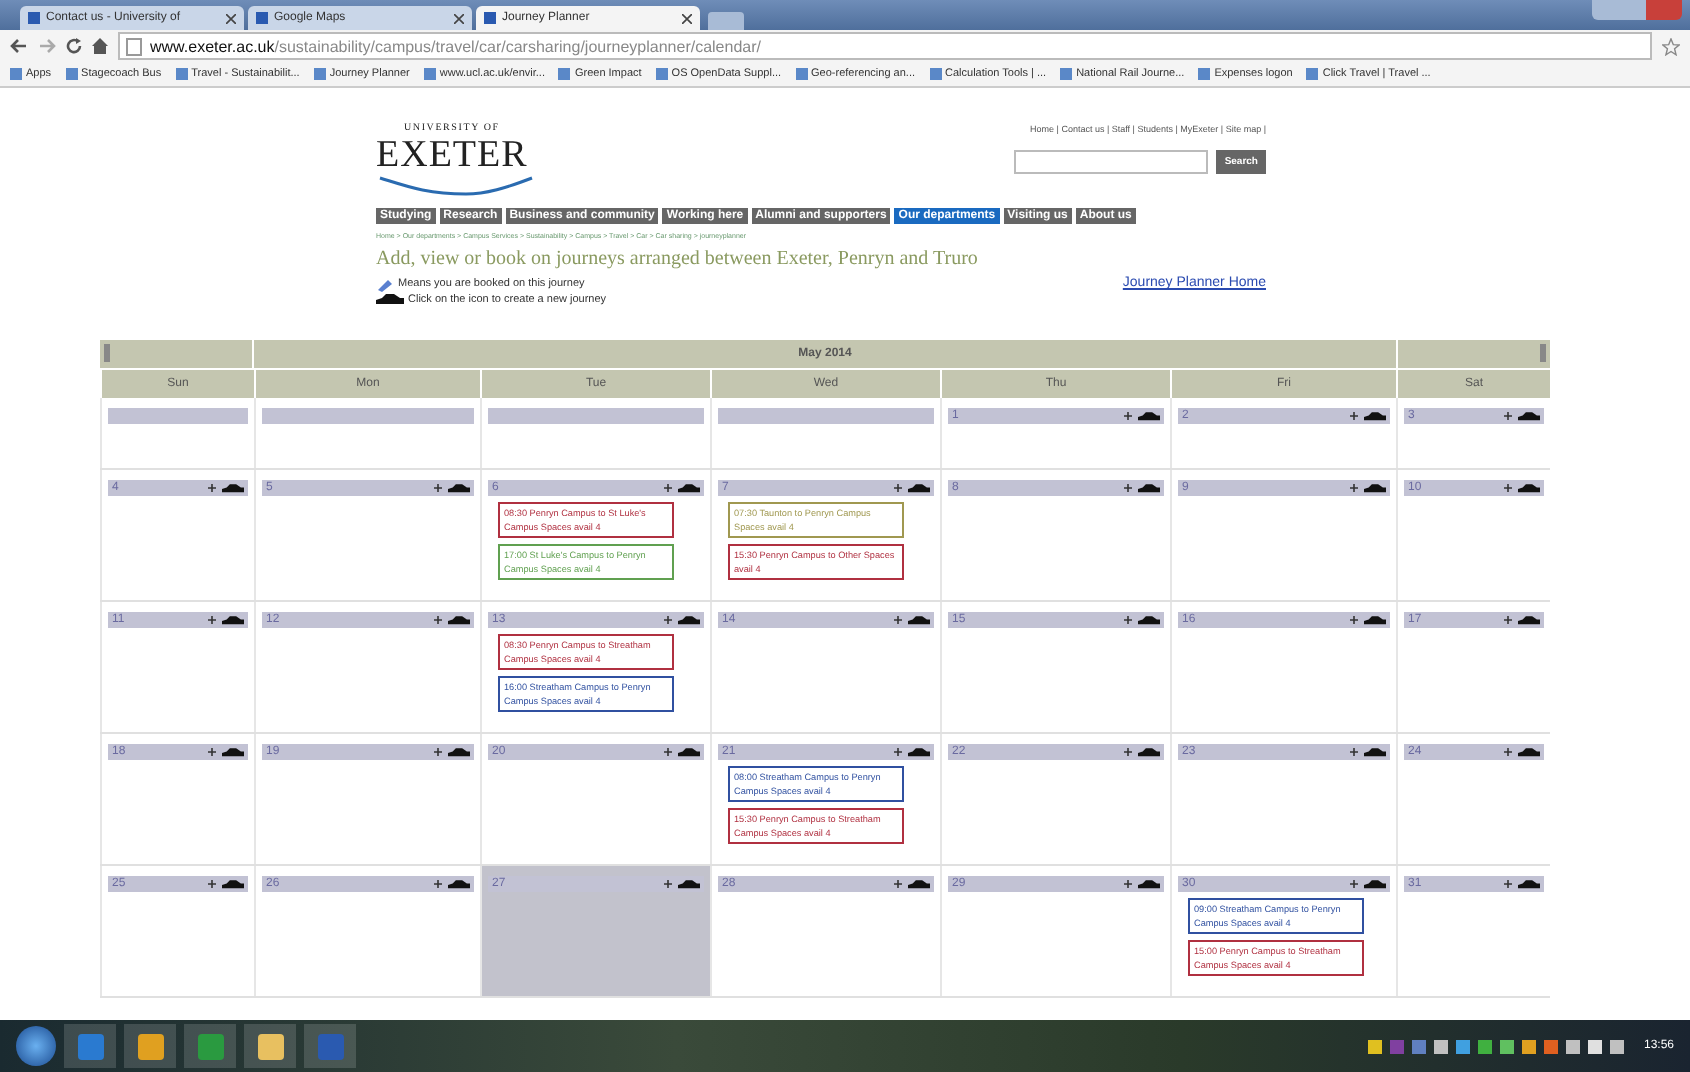 Image resolution: width=1690 pixels, height=1072 pixels. Describe the element at coordinates (1671, 46) in the screenshot. I see `star-icon` at that location.